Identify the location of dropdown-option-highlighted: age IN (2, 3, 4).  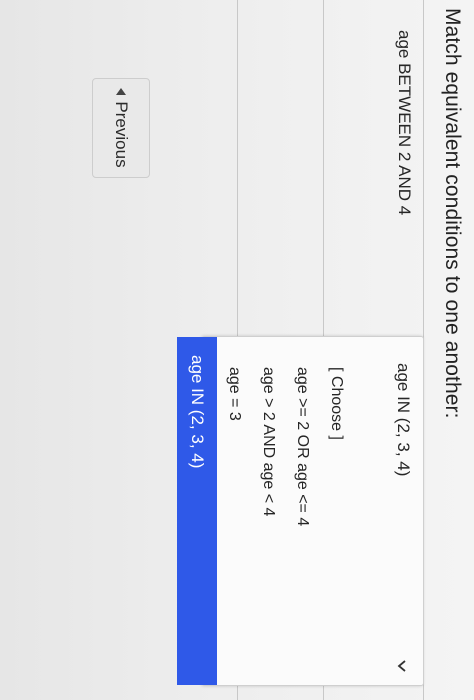
(197, 511).